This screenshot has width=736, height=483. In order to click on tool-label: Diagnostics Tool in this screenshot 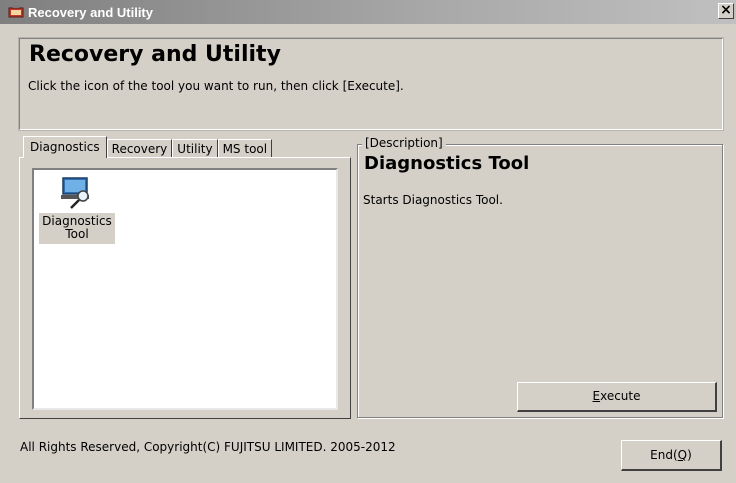, I will do `click(77, 228)`.